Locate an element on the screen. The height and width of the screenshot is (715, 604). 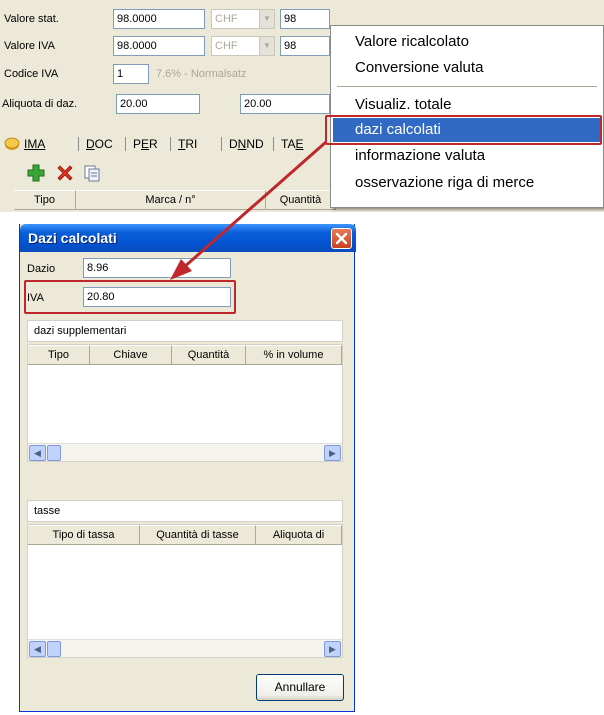
grid-col-marca: Marca / n° is located at coordinates (171, 200).